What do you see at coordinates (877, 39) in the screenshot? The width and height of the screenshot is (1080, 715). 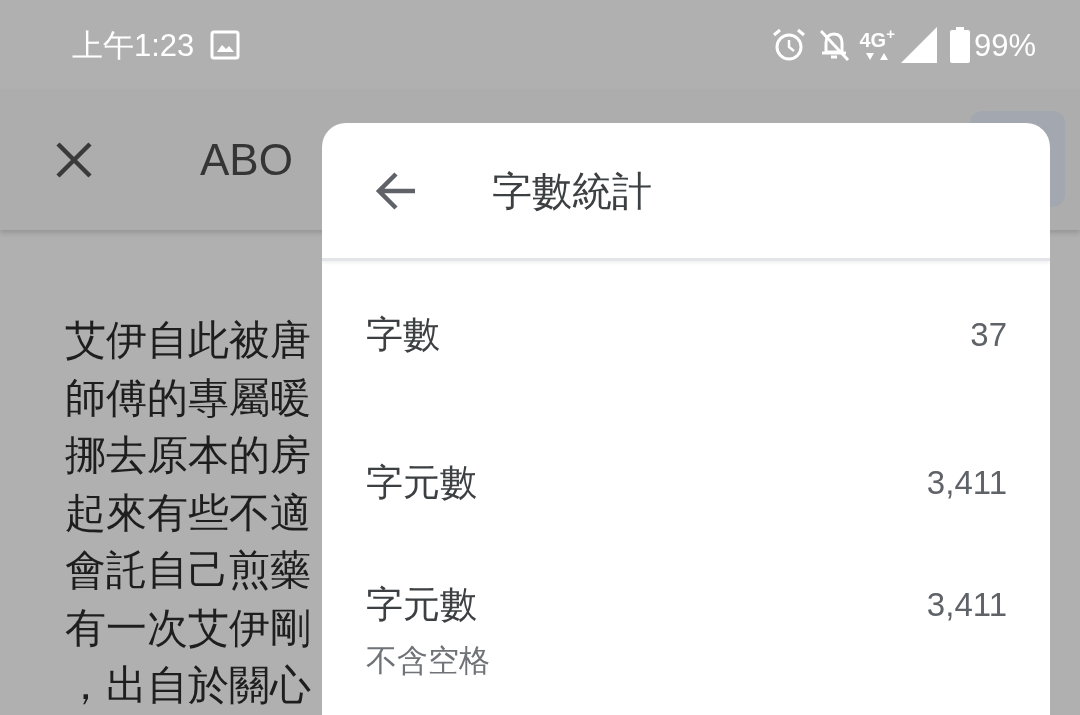 I see `network-type: 4G$^{+}$` at bounding box center [877, 39].